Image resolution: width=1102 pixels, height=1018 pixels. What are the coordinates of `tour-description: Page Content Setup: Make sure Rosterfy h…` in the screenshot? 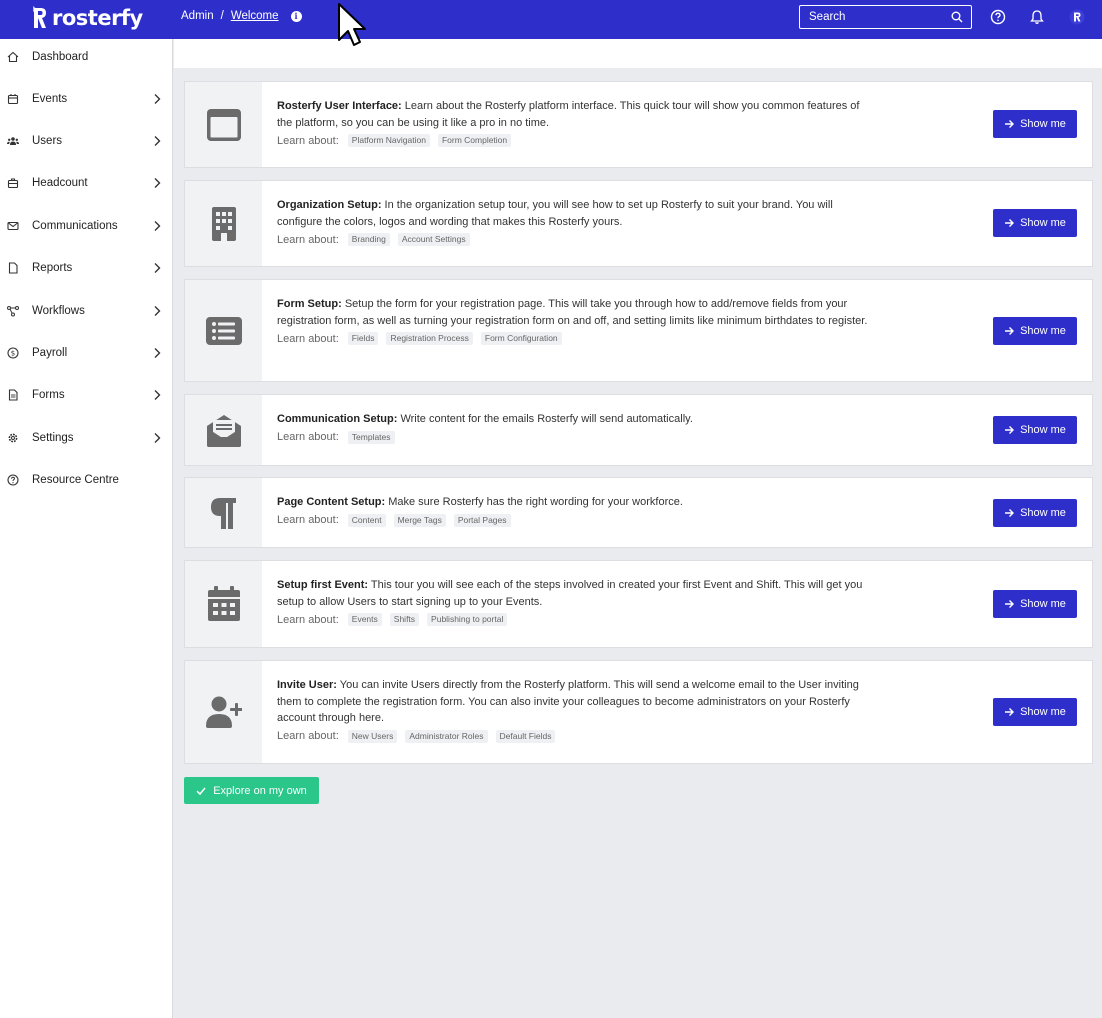 It's located at (574, 502).